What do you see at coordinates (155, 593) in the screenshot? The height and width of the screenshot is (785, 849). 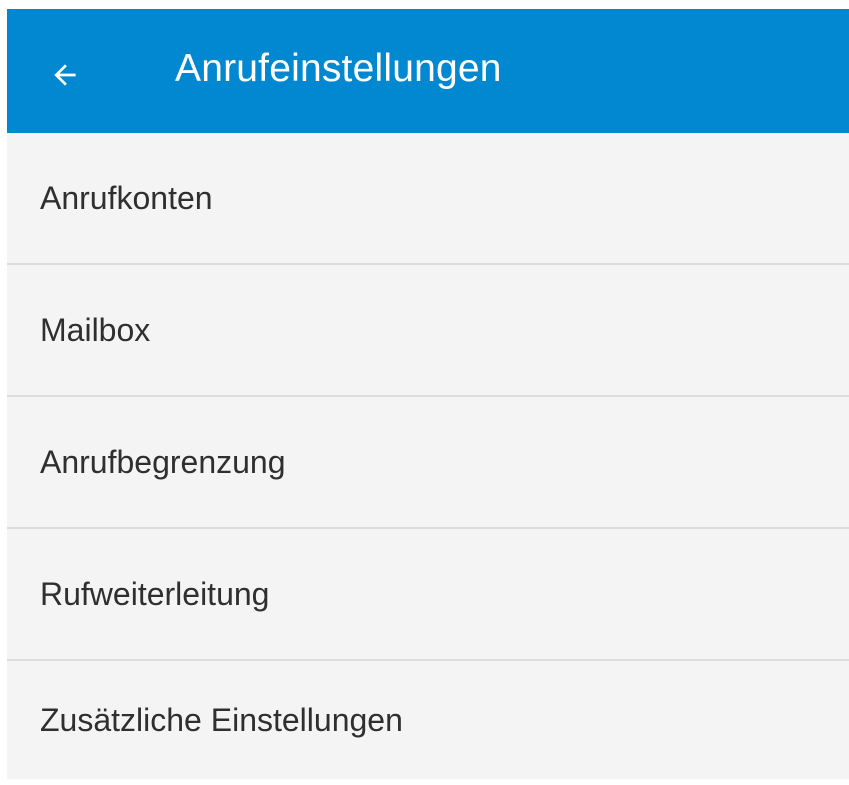 I see `settings-item-label: Rufweiterleitung` at bounding box center [155, 593].